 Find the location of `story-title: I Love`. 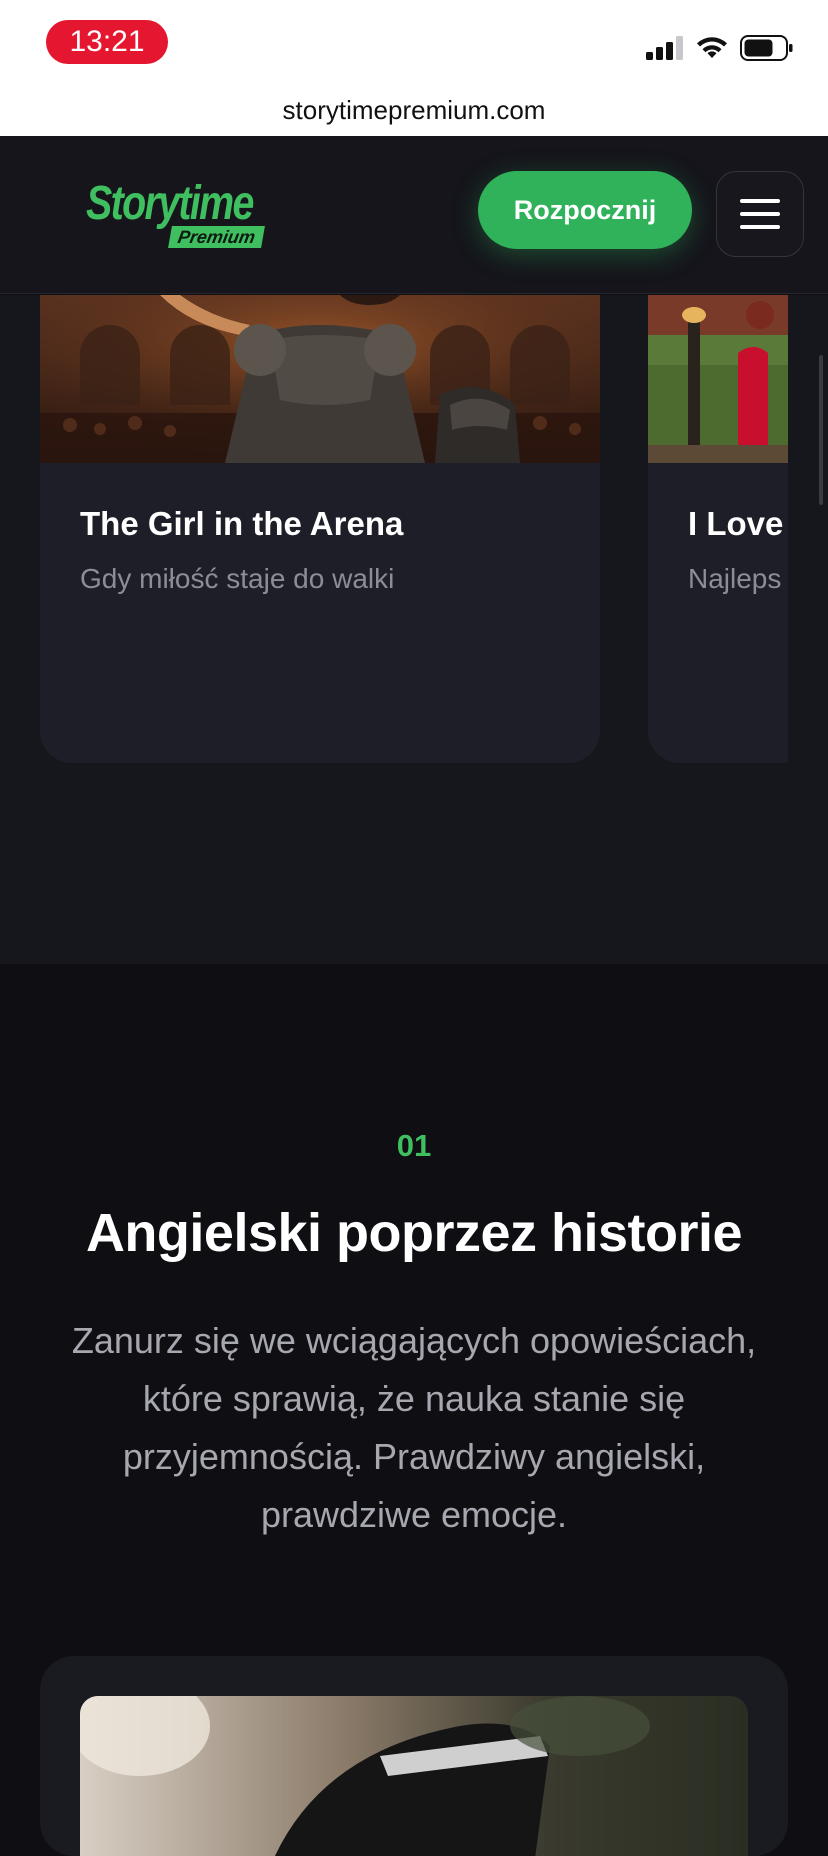

story-title: I Love is located at coordinates (736, 523).